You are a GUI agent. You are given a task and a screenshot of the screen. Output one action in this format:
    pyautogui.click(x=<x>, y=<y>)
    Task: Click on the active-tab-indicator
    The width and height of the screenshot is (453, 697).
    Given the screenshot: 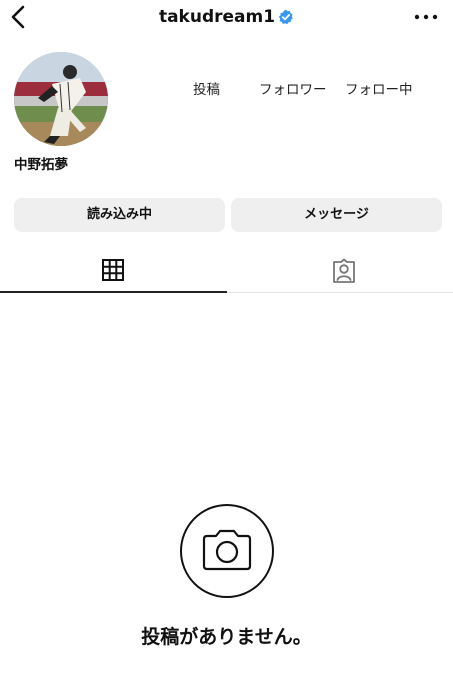 What is the action you would take?
    pyautogui.click(x=113, y=292)
    